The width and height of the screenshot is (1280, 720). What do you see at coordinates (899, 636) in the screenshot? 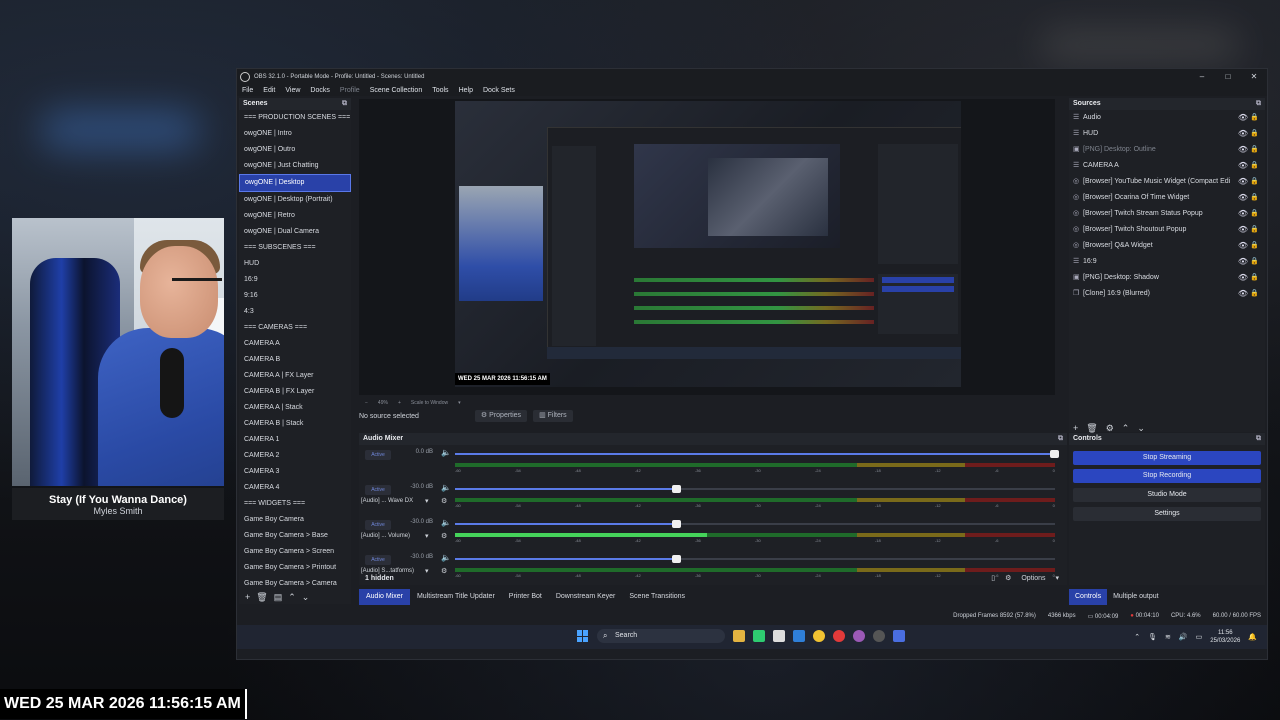
I see `app-icon` at bounding box center [899, 636].